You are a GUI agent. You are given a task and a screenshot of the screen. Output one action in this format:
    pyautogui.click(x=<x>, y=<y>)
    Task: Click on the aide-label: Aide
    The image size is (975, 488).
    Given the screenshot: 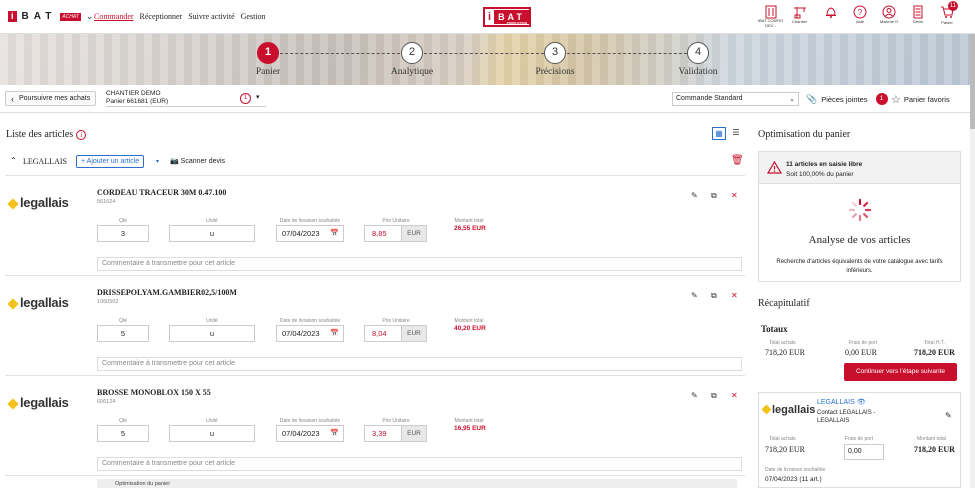 What is the action you would take?
    pyautogui.click(x=859, y=21)
    